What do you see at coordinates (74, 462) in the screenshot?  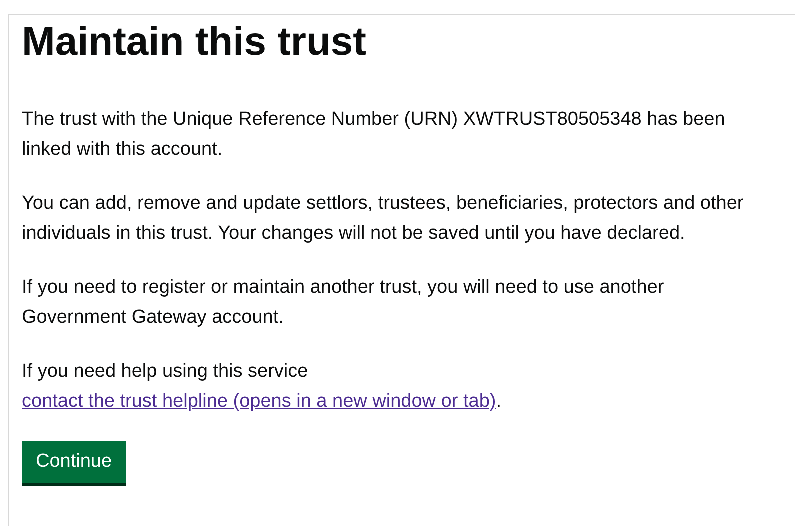 I see `continue-button: Continue` at bounding box center [74, 462].